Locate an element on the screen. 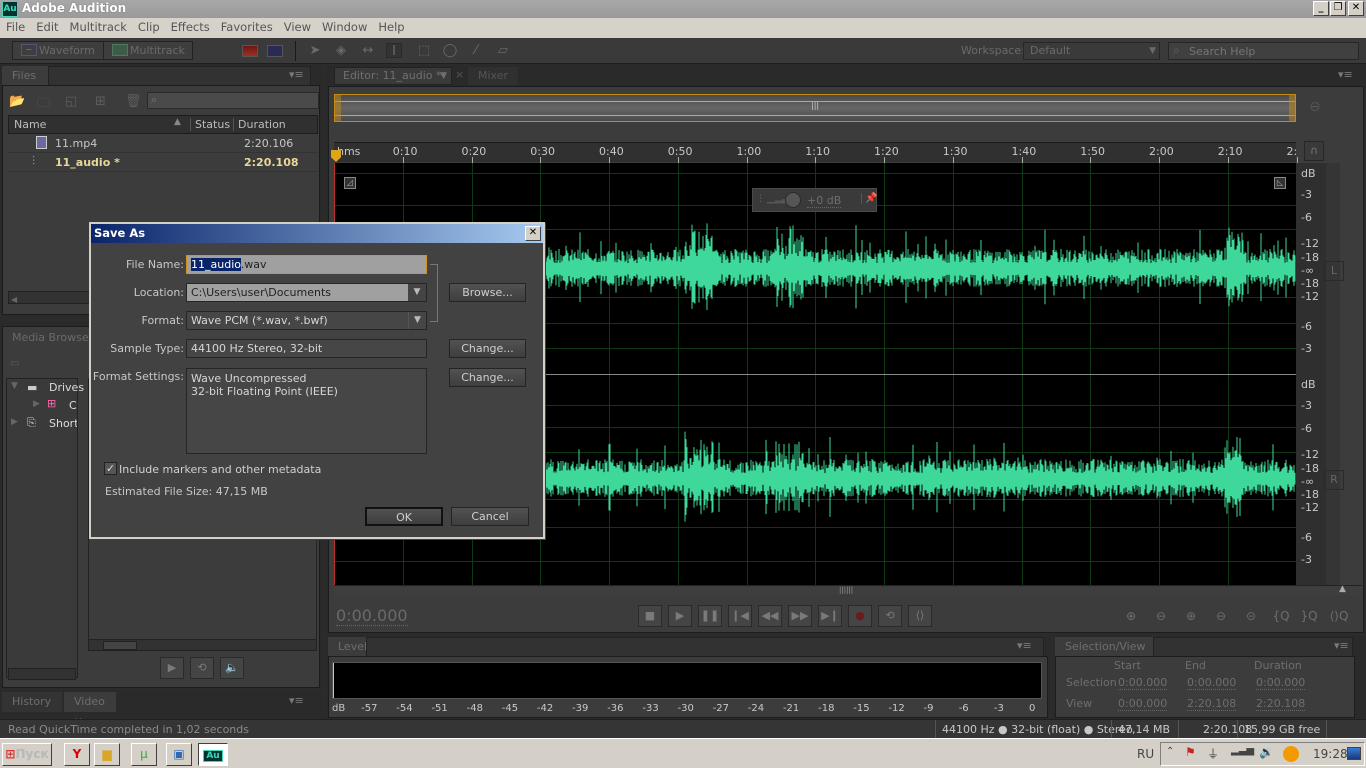  overview-left-handle is located at coordinates (338, 108).